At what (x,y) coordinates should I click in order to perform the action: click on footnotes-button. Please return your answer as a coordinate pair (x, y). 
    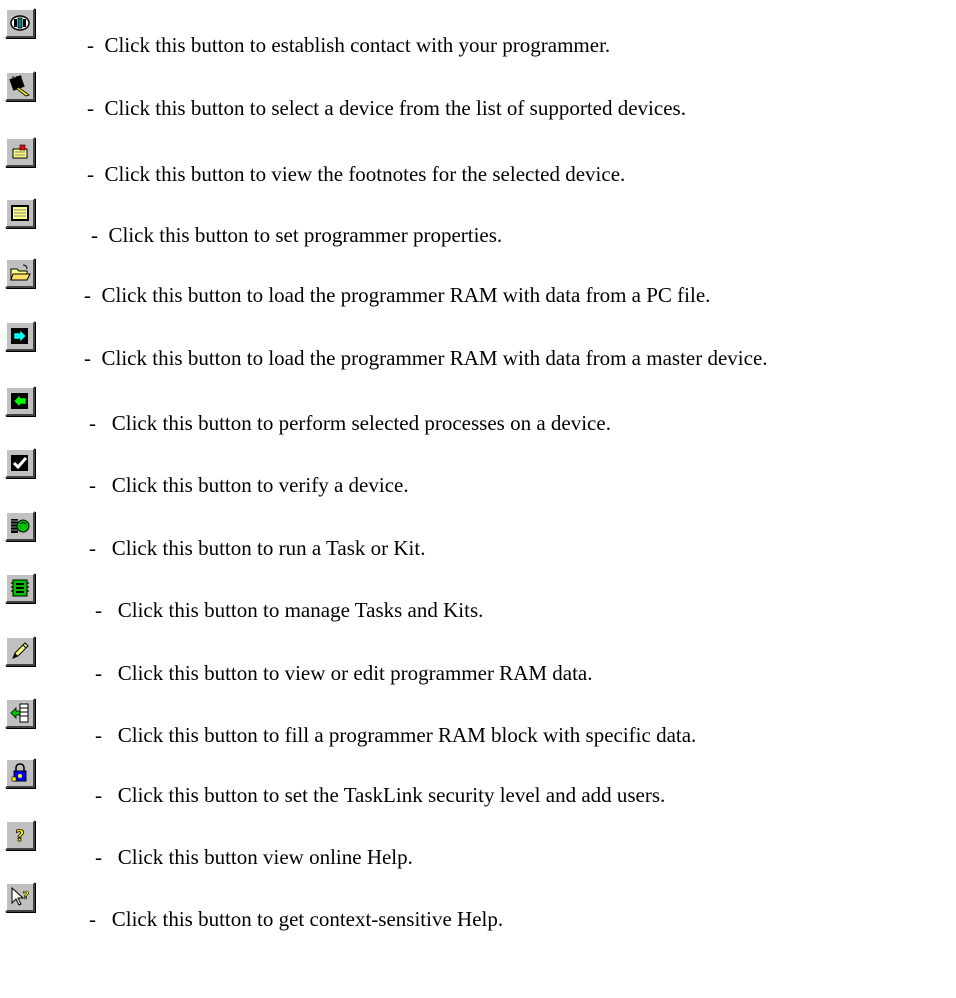
    Looking at the image, I should click on (20, 152).